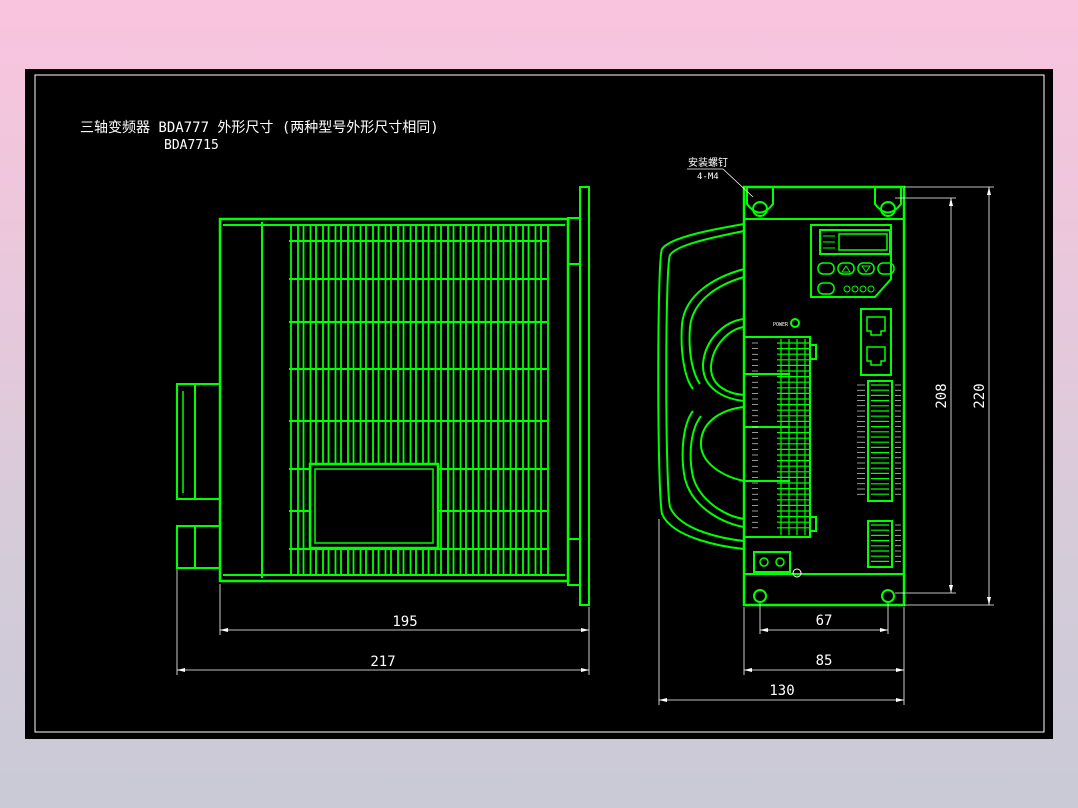 The height and width of the screenshot is (808, 1078). Describe the element at coordinates (584, 396) in the screenshot. I see `side-mounting-flange` at that location.